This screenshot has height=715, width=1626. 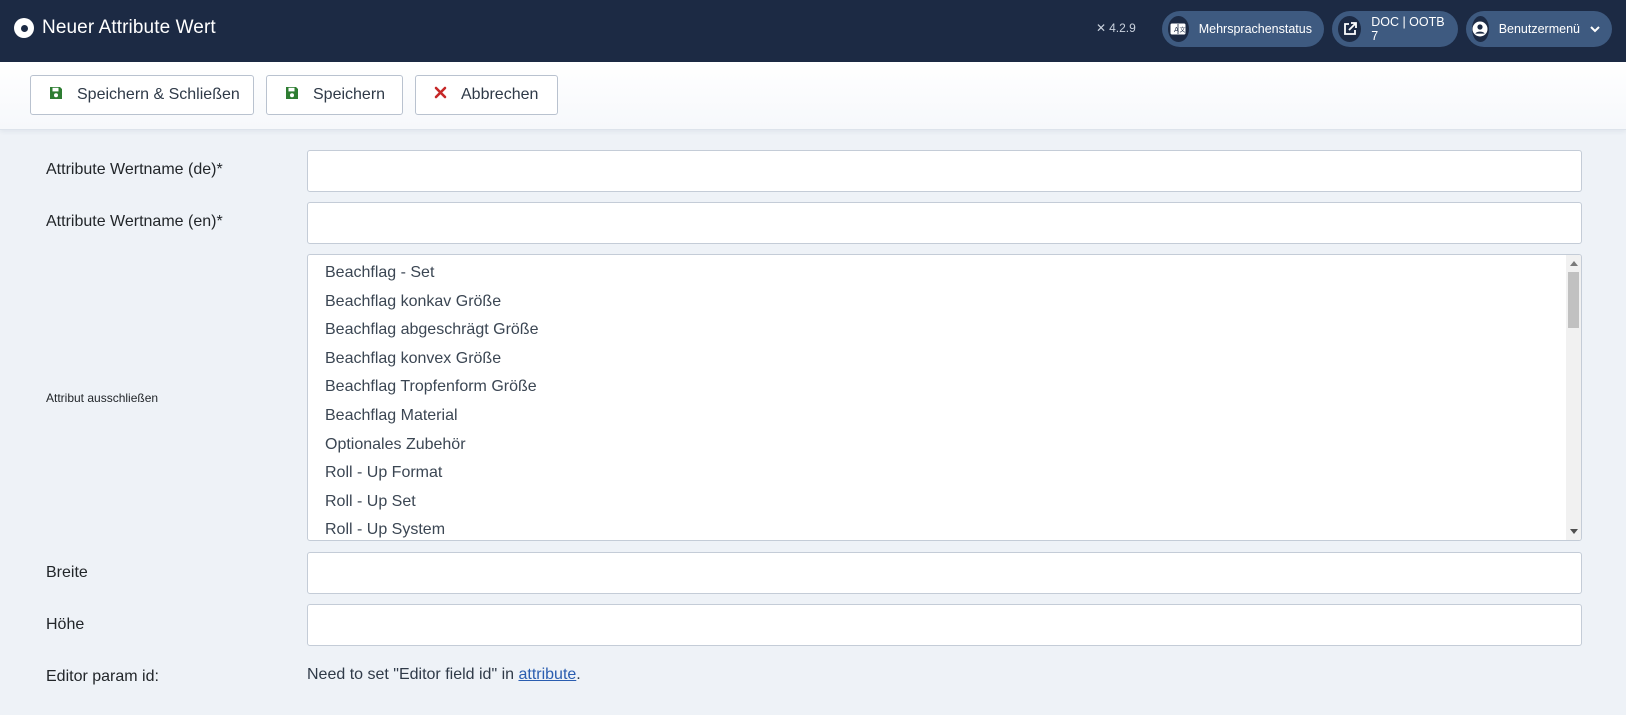 What do you see at coordinates (1183, 30) in the screenshot?
I see `svg-text: 文` at bounding box center [1183, 30].